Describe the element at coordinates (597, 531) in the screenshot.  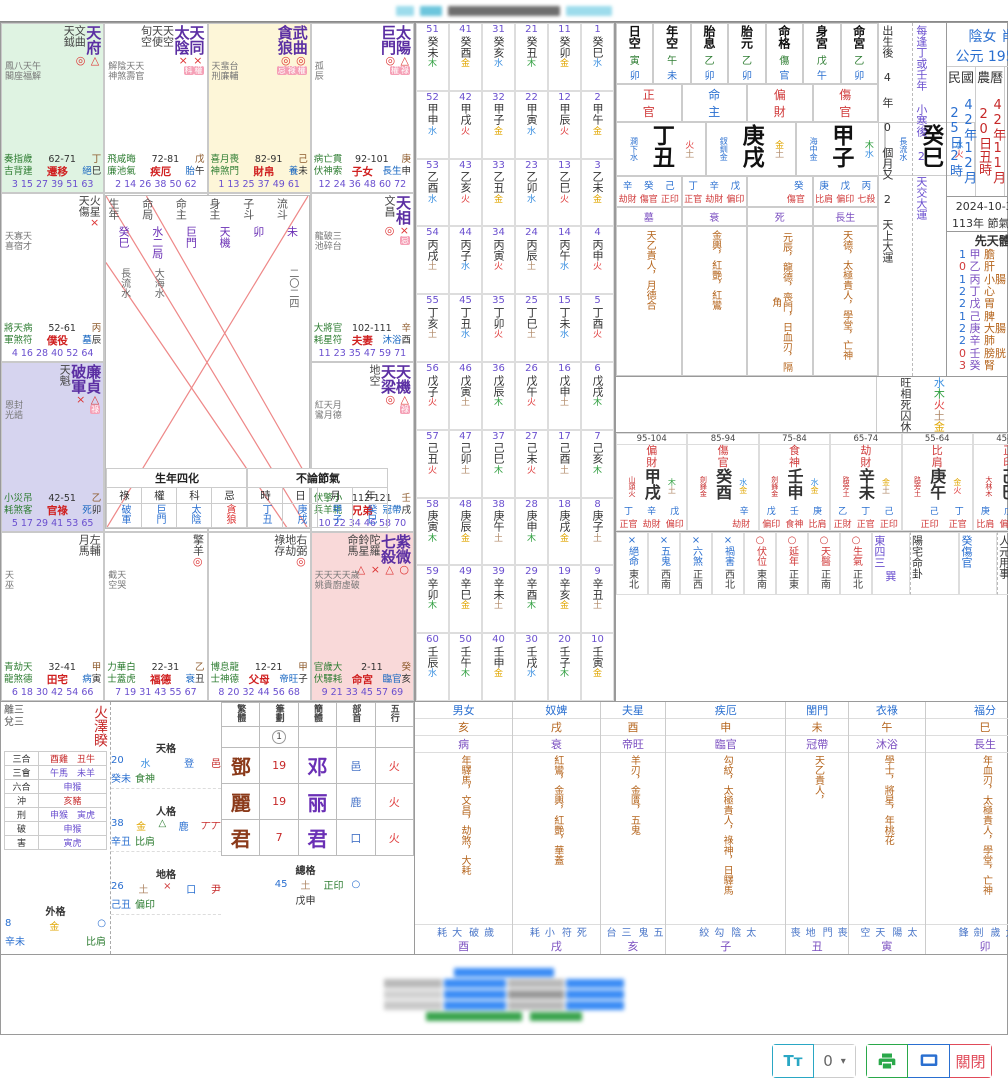
I see `jiazi-cell: 8 庚子土` at that location.